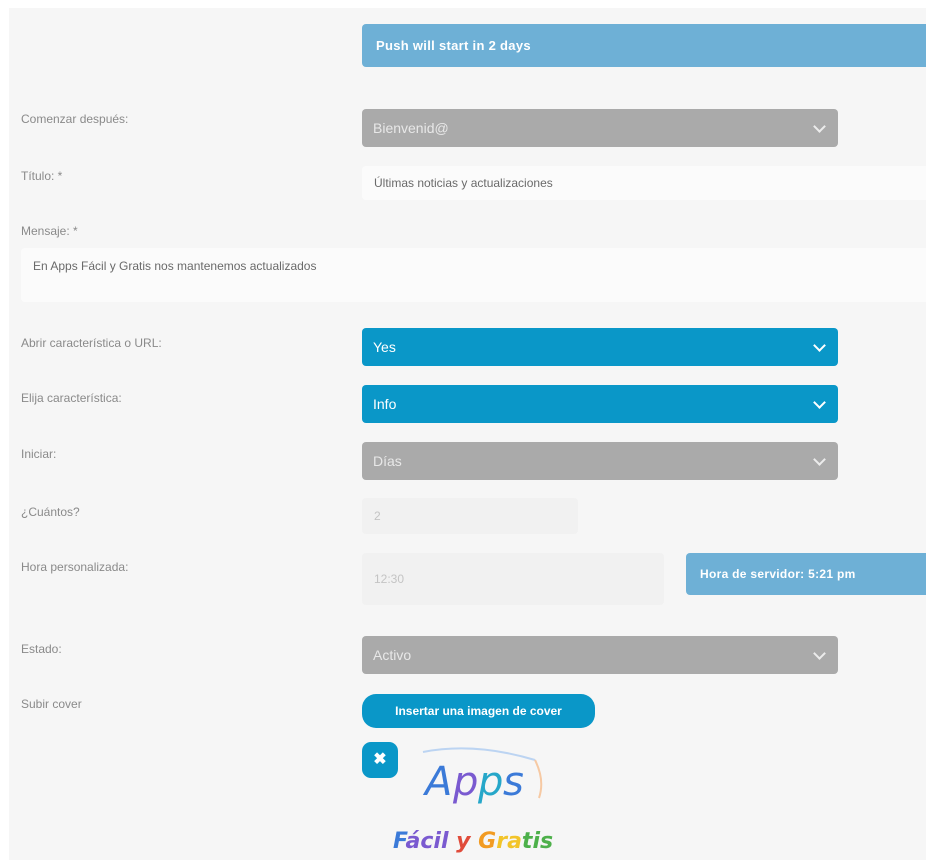 The image size is (926, 860). I want to click on status-label: Estado:, so click(41, 649).